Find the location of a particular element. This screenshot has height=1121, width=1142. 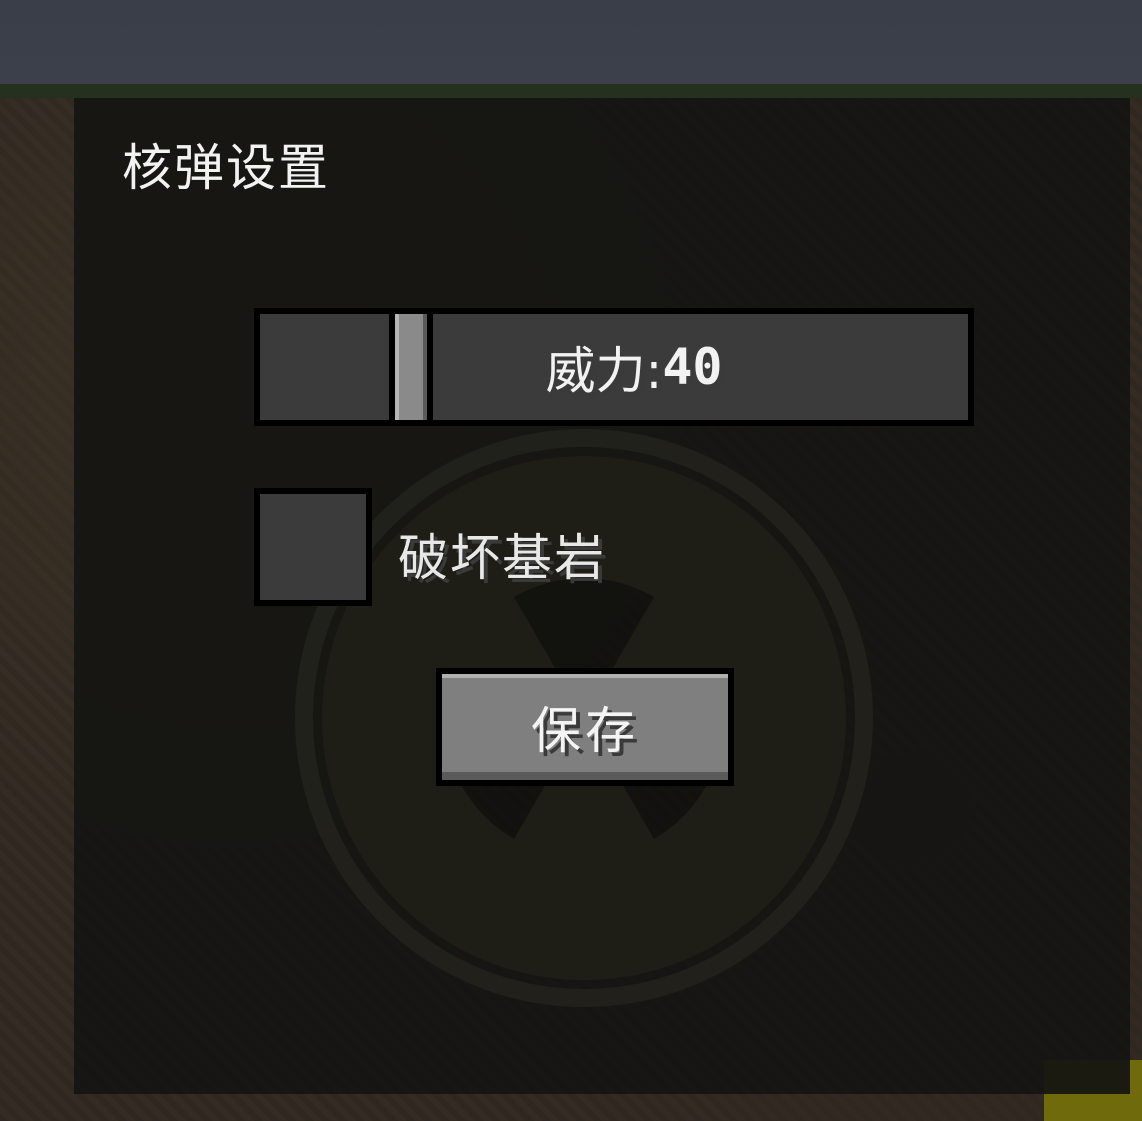

top-bar is located at coordinates (571, 42).